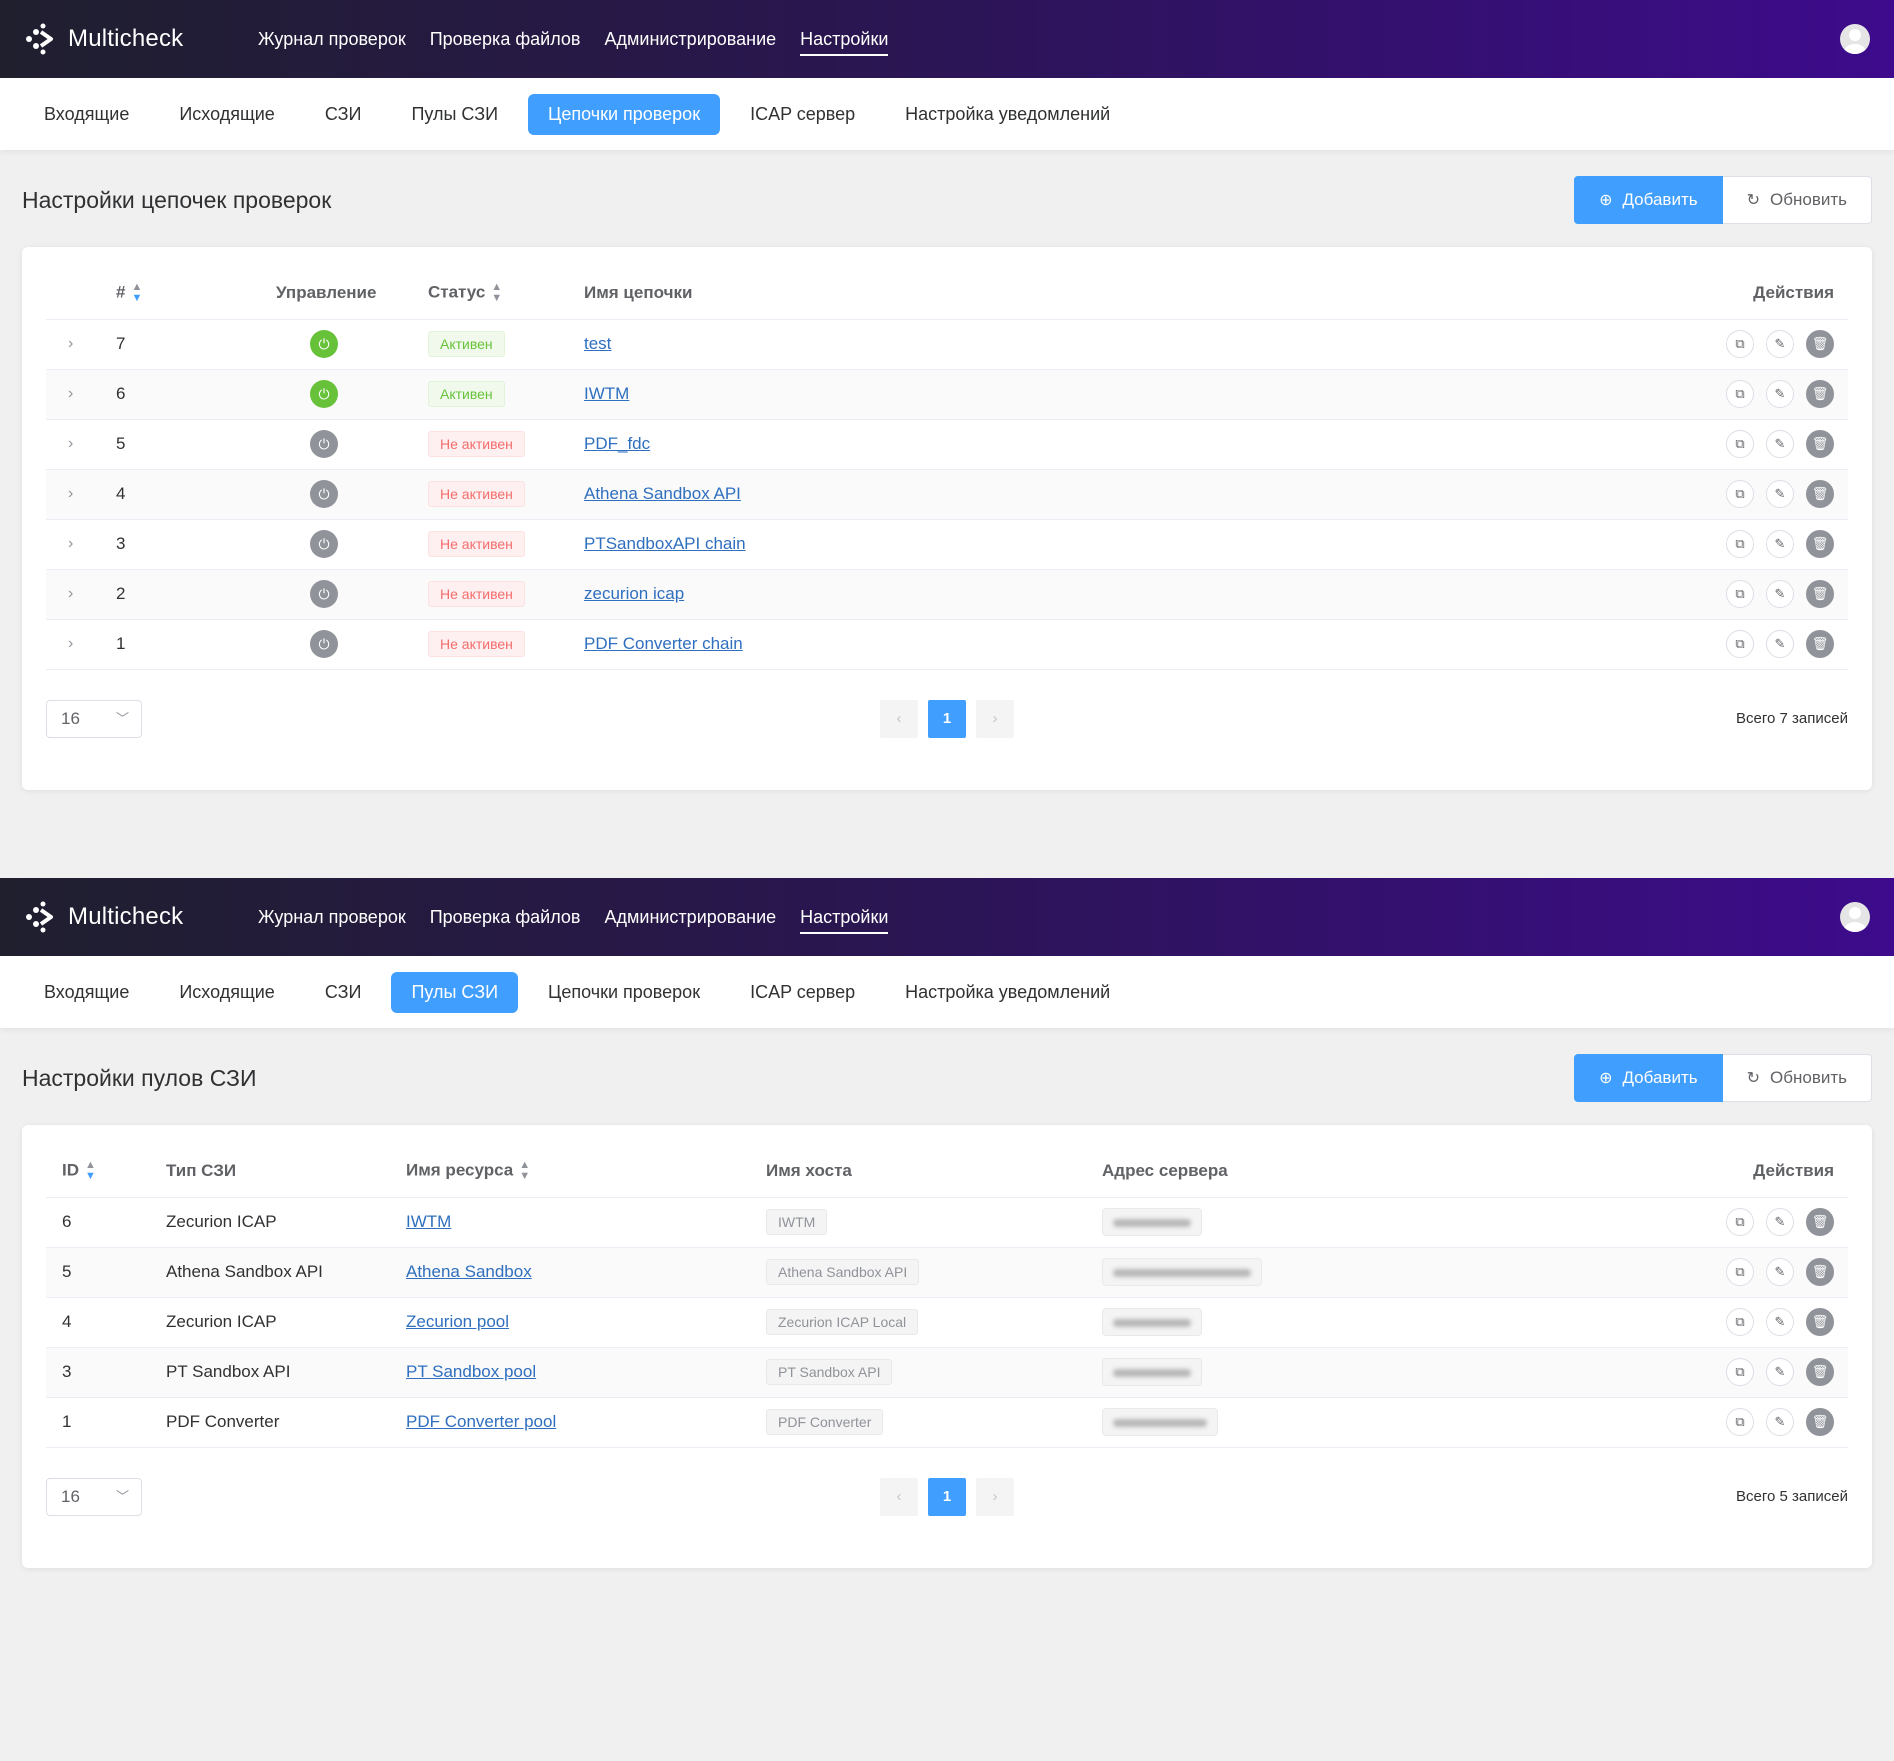  Describe the element at coordinates (624, 114) in the screenshot. I see `tab-check-chains: Цепочки проверок` at that location.